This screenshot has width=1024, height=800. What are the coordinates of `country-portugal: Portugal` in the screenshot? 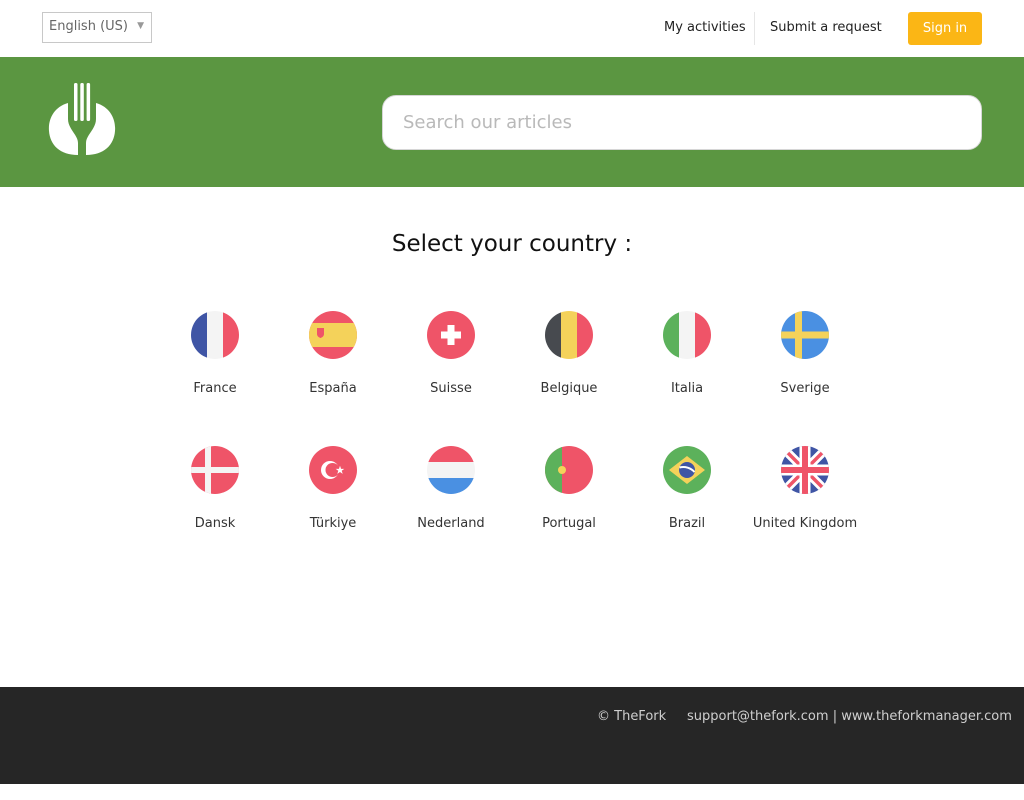 It's located at (569, 496).